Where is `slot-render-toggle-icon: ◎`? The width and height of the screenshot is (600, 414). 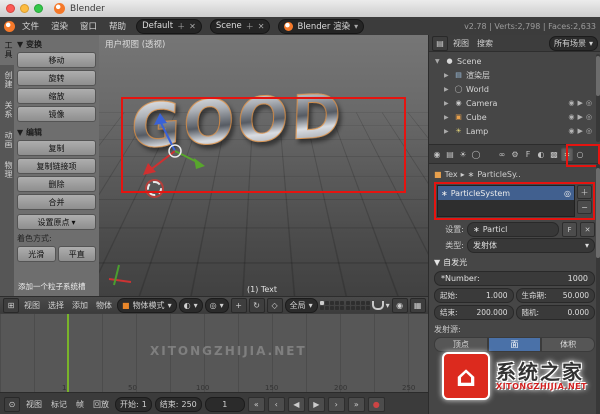
slot-render-toggle-icon: ◎ is located at coordinates (567, 193).